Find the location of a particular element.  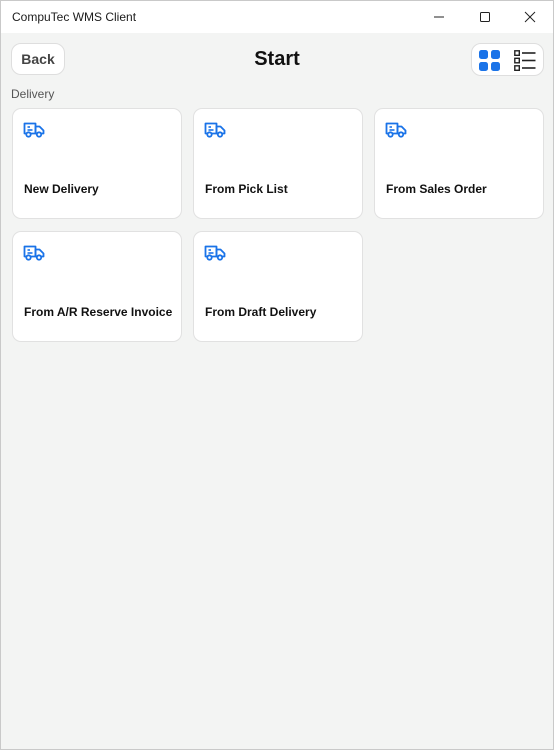

minimize-button is located at coordinates (439, 17).